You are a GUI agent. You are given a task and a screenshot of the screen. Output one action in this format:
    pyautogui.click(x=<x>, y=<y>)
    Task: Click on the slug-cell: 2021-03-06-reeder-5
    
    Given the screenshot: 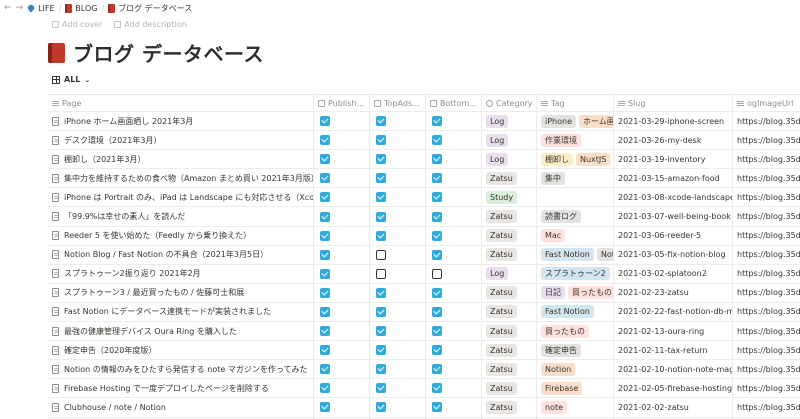 What is the action you would take?
    pyautogui.click(x=673, y=235)
    